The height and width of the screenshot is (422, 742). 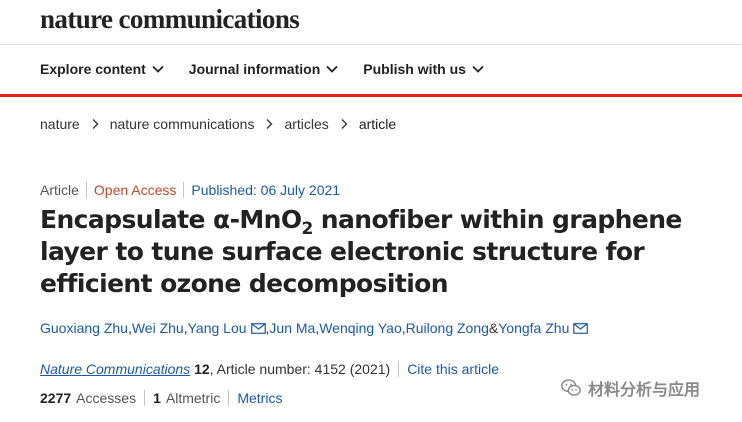 I want to click on site-logo: nature communications, so click(x=170, y=19).